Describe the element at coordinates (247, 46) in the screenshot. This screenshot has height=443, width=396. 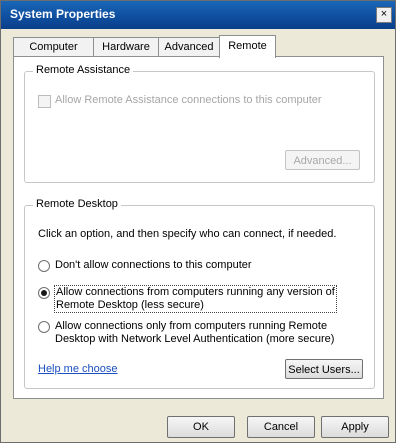
I see `tab-remote: Remote` at that location.